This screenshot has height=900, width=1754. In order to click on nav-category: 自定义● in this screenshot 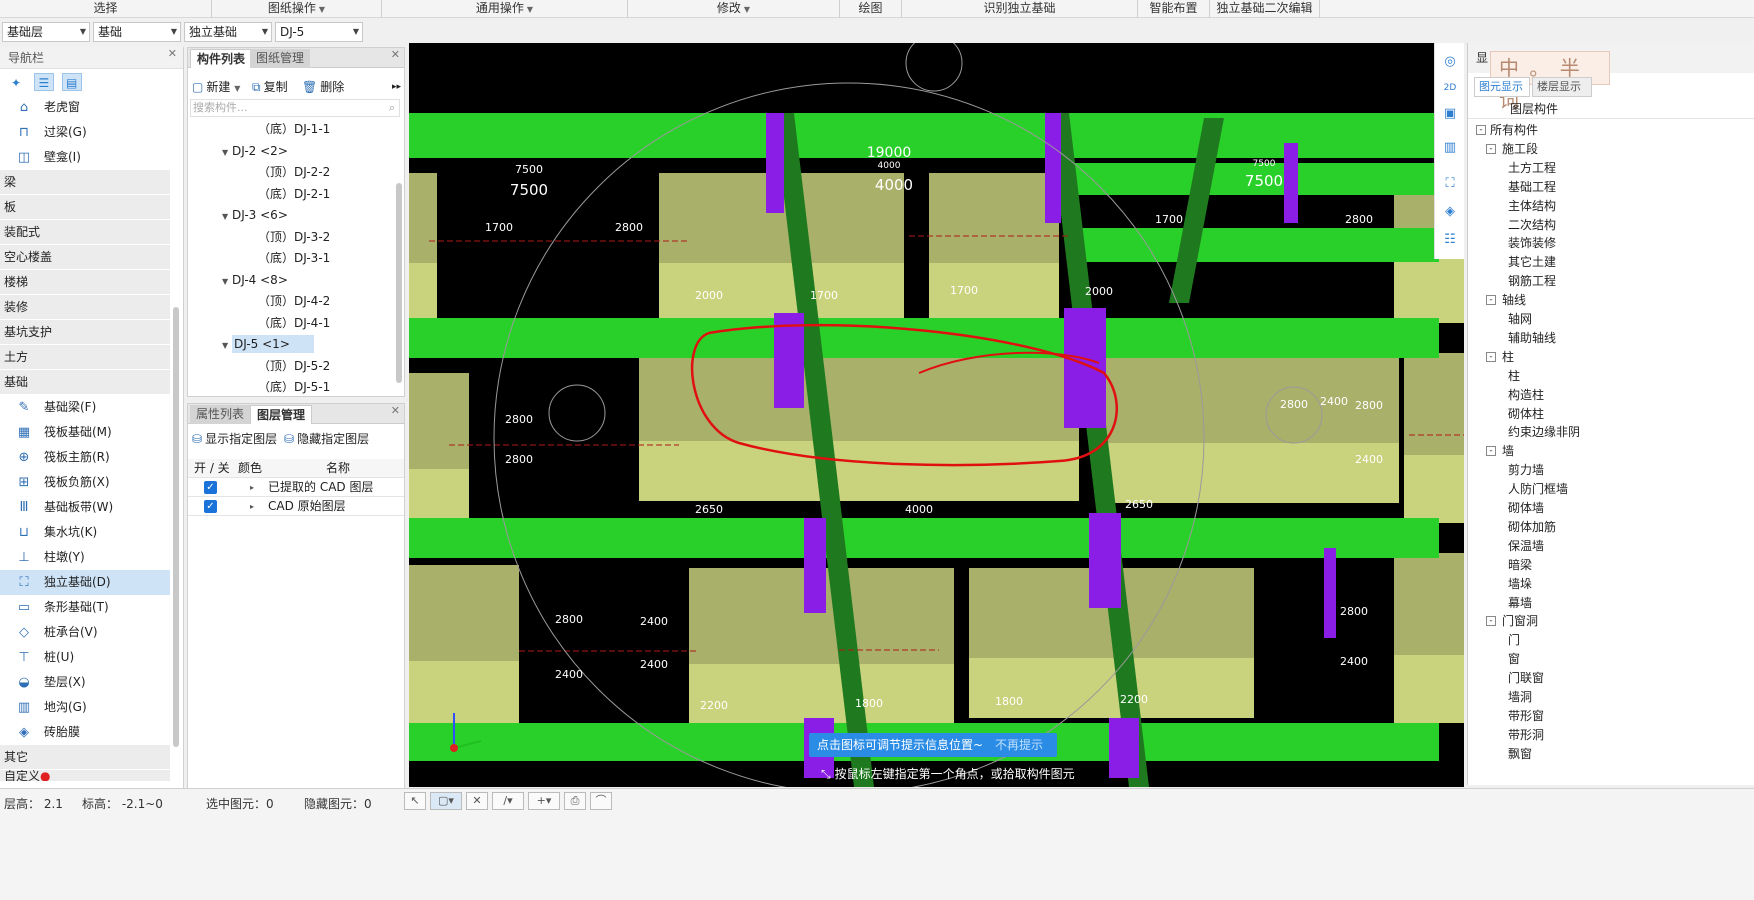, I will do `click(85, 776)`.